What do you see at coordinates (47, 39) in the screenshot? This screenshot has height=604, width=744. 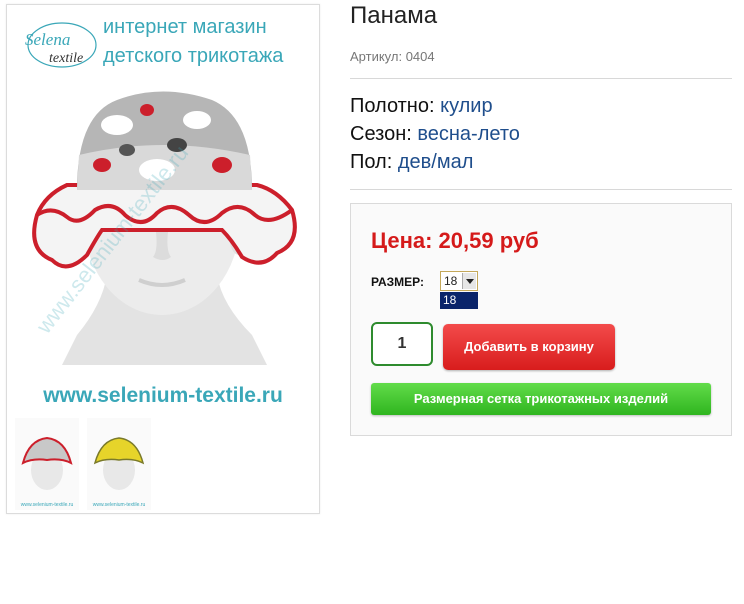 I see `brand-script-text: Selena` at bounding box center [47, 39].